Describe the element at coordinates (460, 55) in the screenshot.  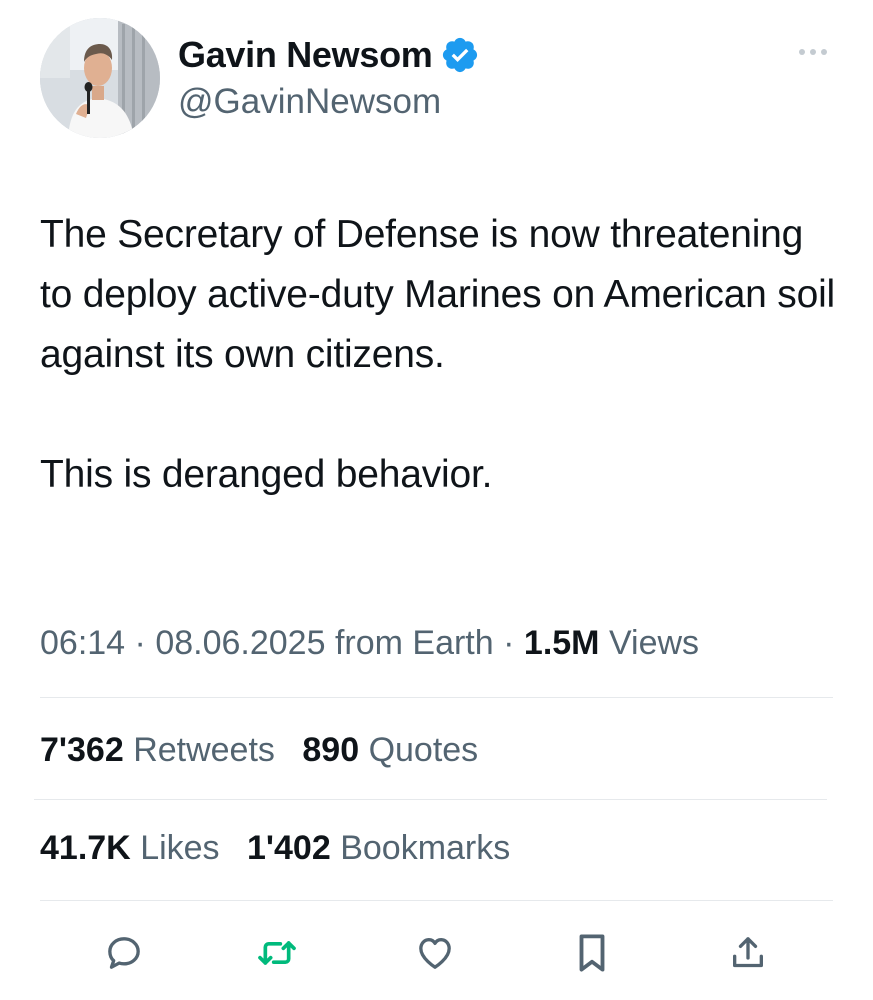
I see `verified-badge-icon` at that location.